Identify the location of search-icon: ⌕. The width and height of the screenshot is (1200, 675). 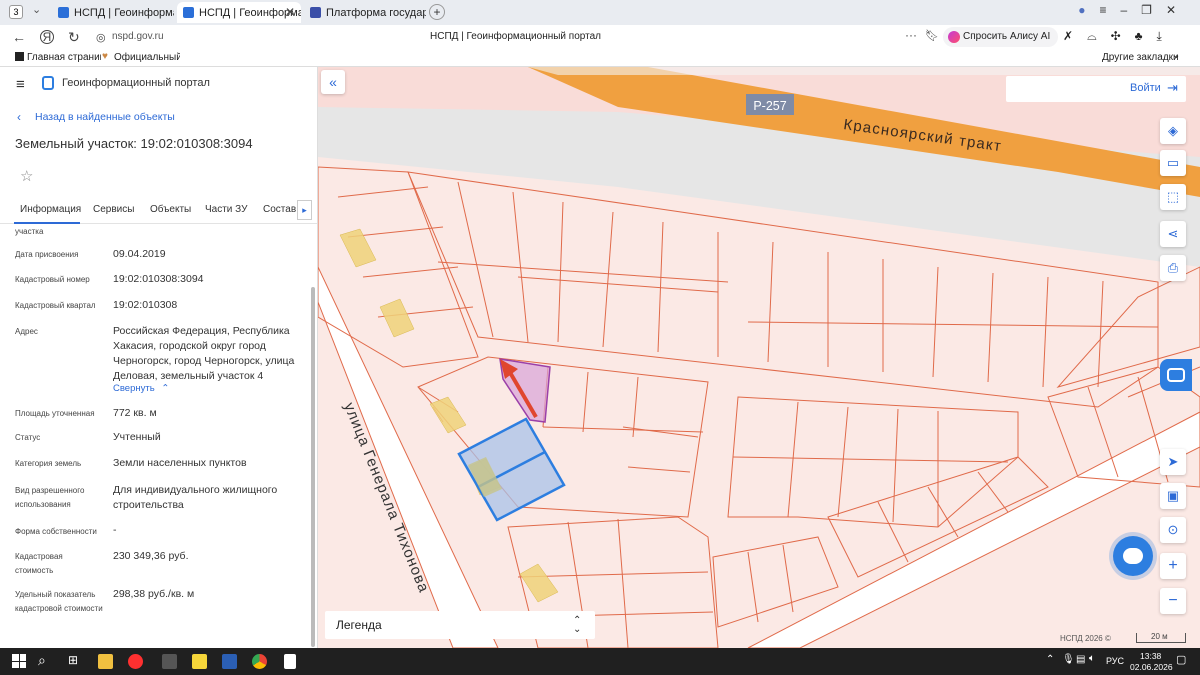
(42, 660).